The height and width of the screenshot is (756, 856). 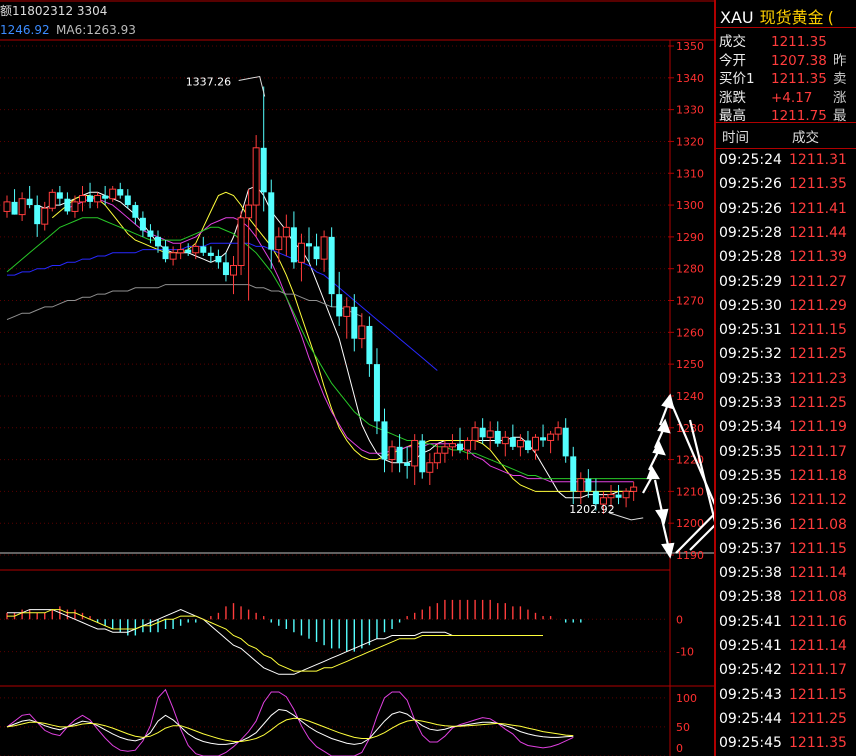 What do you see at coordinates (783, 286) in the screenshot?
I see `tick-row: 09:25:29 1211.27` at bounding box center [783, 286].